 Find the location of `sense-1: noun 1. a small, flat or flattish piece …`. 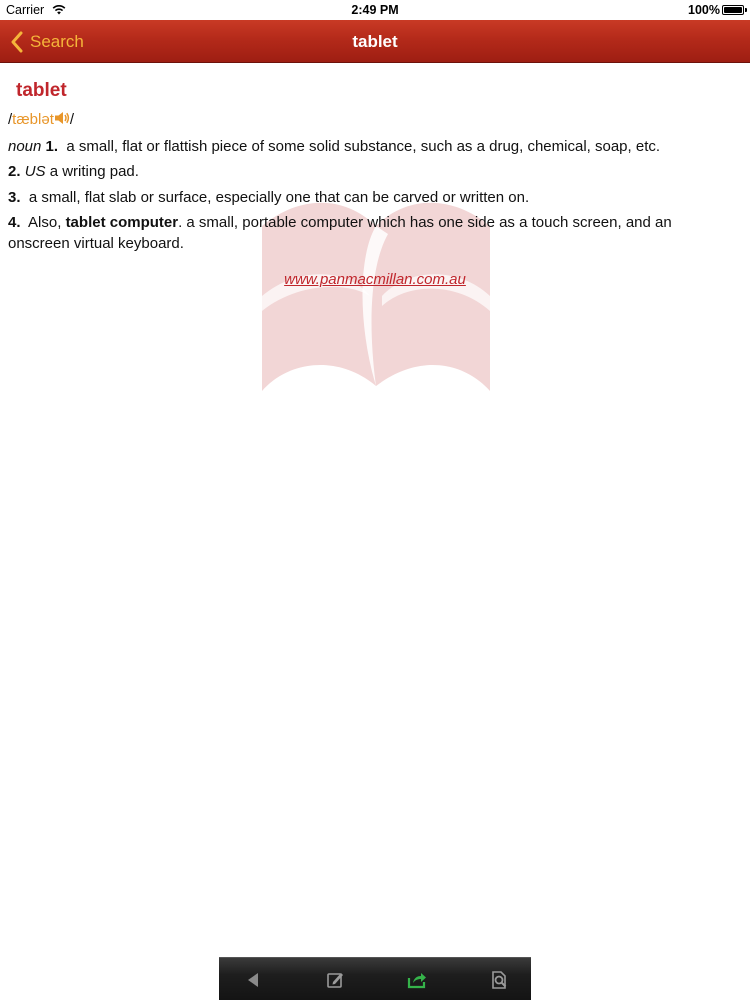

sense-1: noun 1. a small, flat or flattish piece … is located at coordinates (368, 146).